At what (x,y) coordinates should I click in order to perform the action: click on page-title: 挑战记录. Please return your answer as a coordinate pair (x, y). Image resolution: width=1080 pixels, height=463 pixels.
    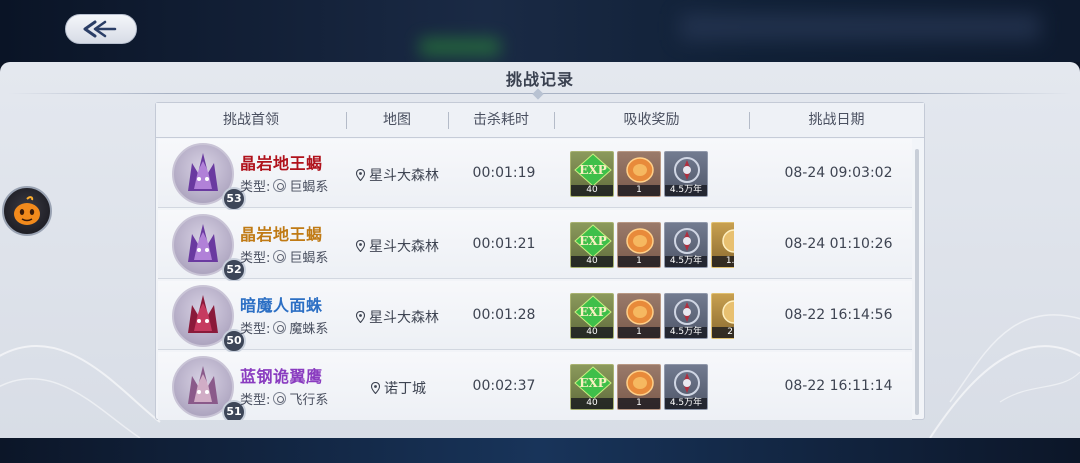
    Looking at the image, I should click on (539, 79).